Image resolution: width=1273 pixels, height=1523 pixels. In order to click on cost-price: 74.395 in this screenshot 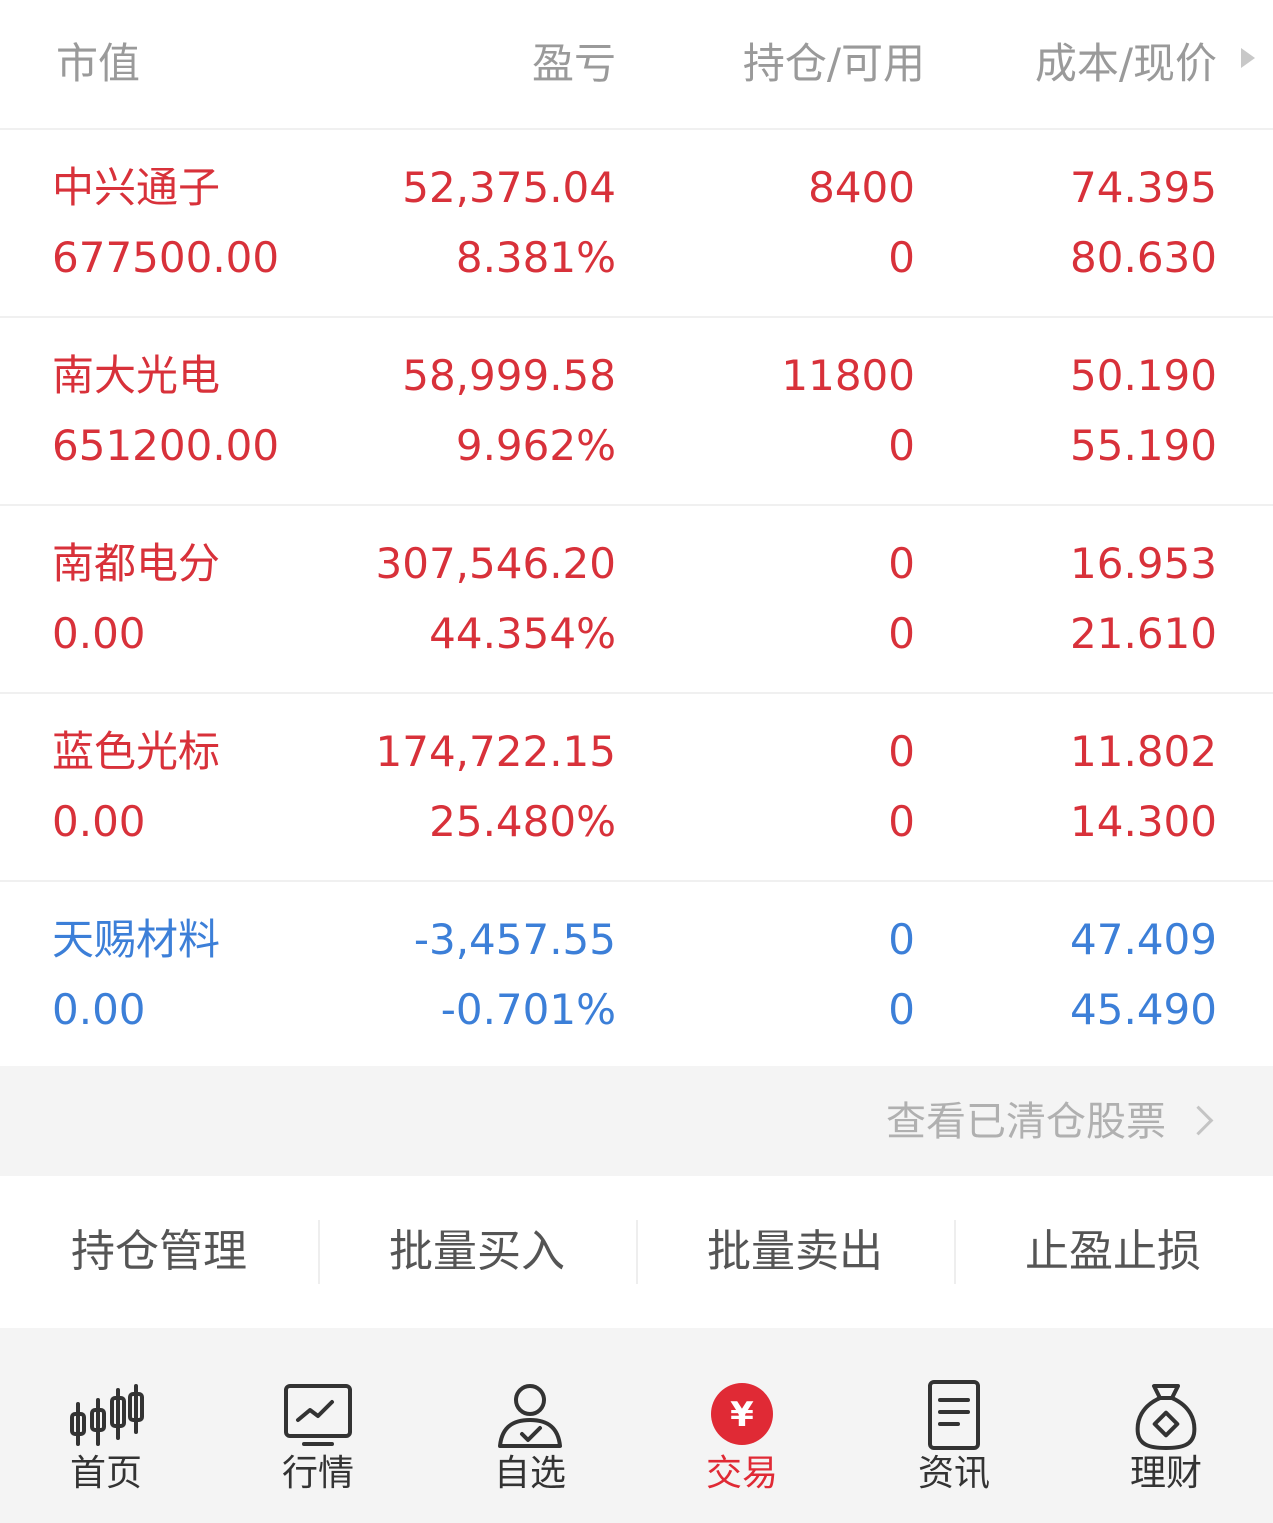, I will do `click(1143, 187)`.